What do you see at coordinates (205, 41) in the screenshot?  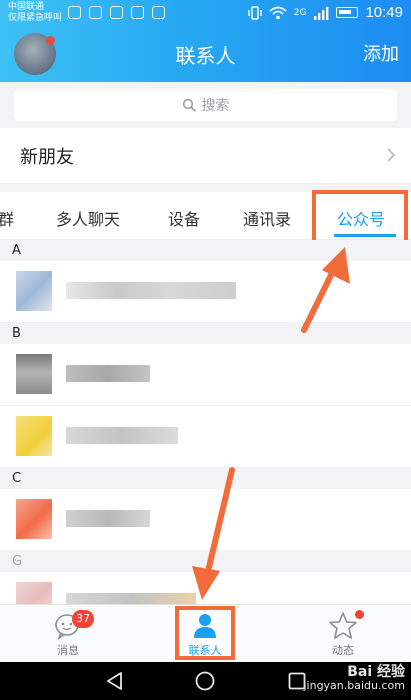 I see `app-header: 中国联通 仅限紧急呼叫 2G 10:49 联系人 添加` at bounding box center [205, 41].